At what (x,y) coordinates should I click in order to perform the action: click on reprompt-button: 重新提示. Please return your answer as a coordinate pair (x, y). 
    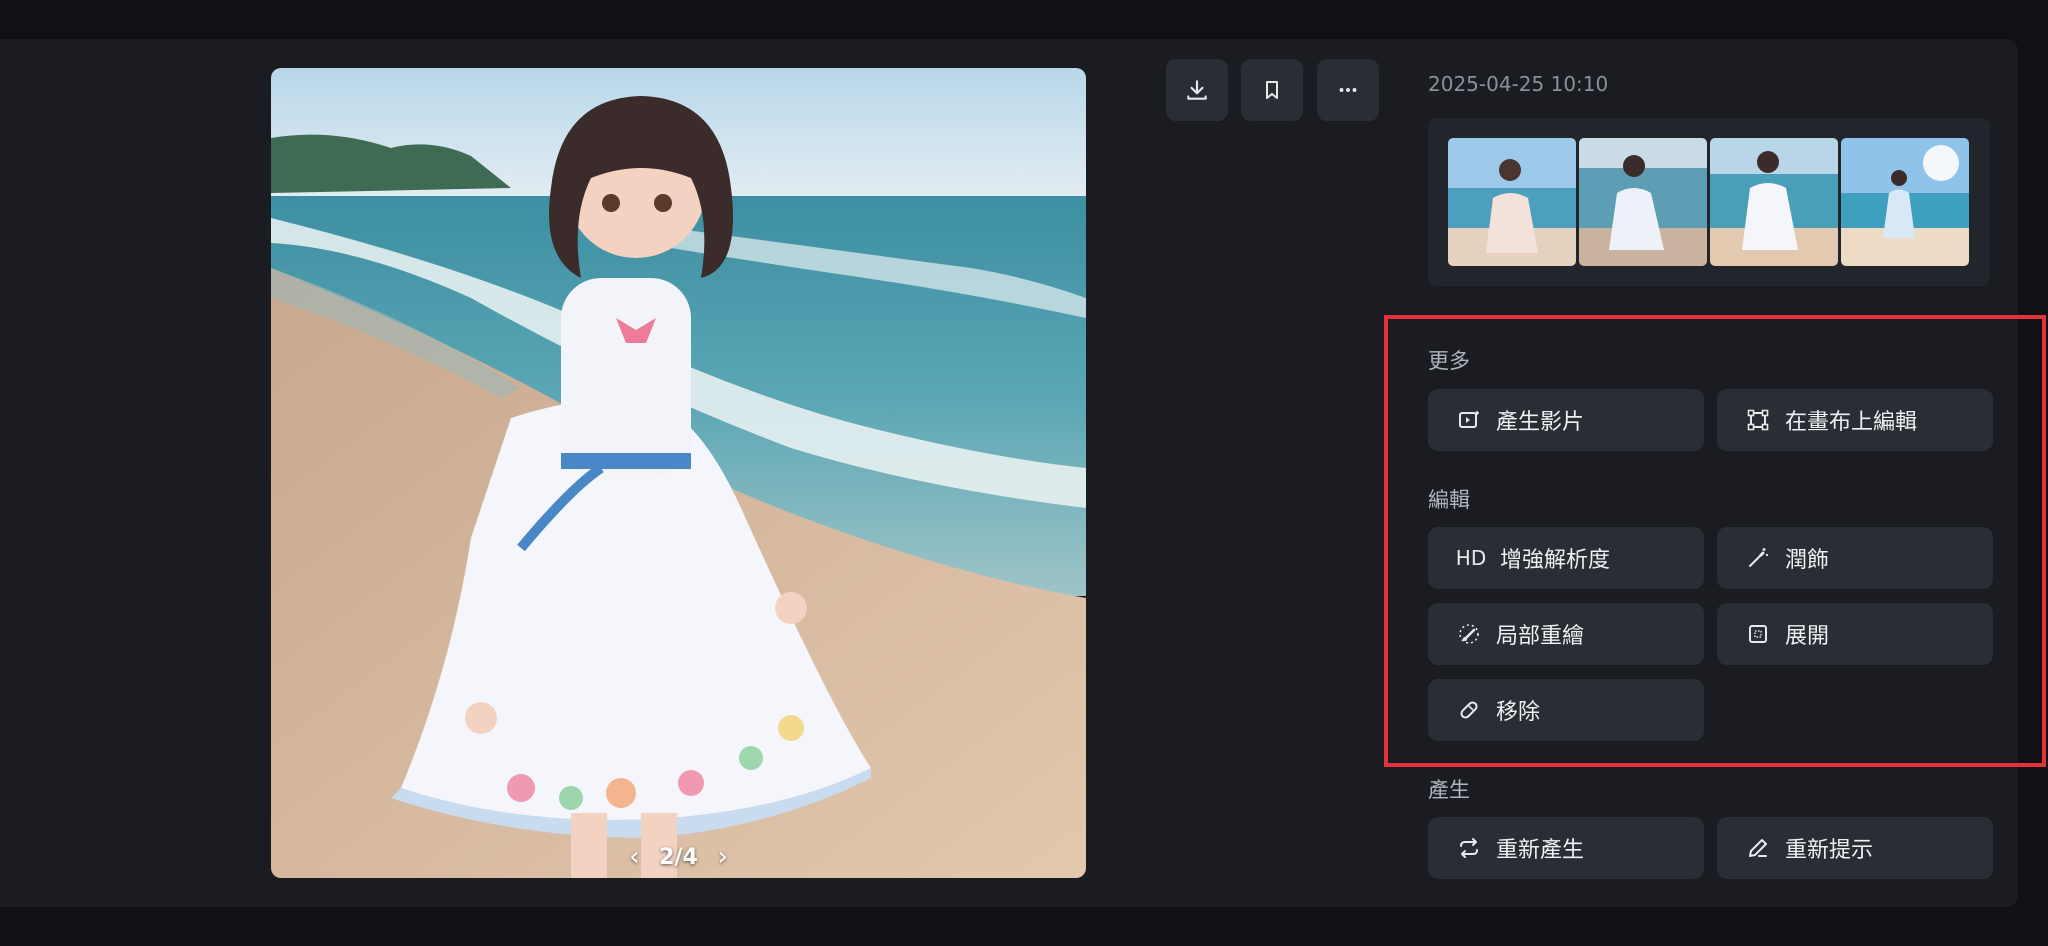
    Looking at the image, I should click on (1855, 848).